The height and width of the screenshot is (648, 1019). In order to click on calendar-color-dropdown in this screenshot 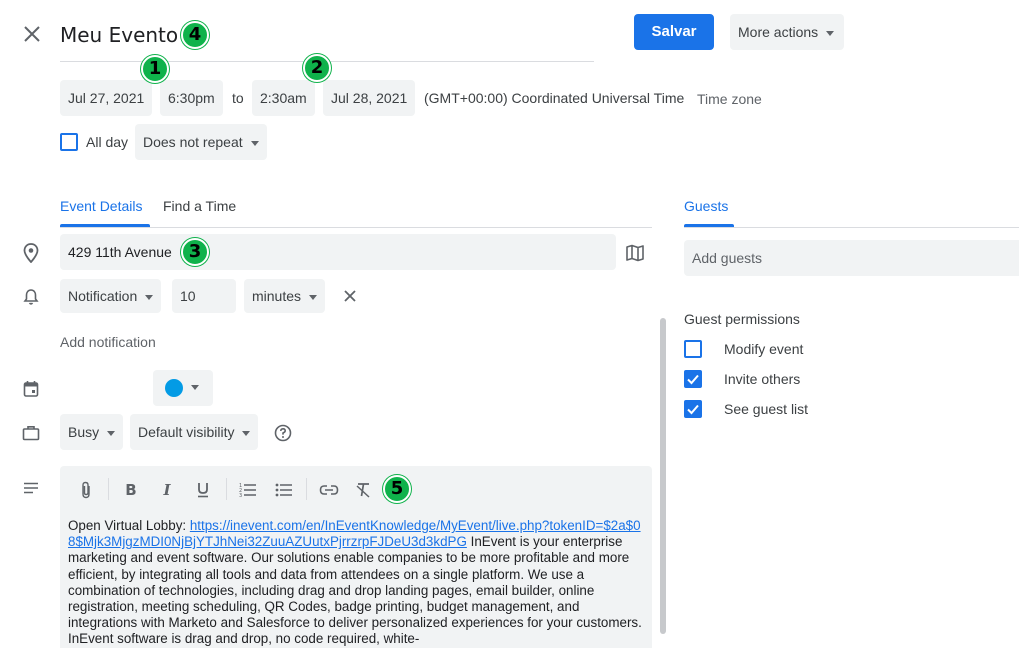, I will do `click(183, 388)`.